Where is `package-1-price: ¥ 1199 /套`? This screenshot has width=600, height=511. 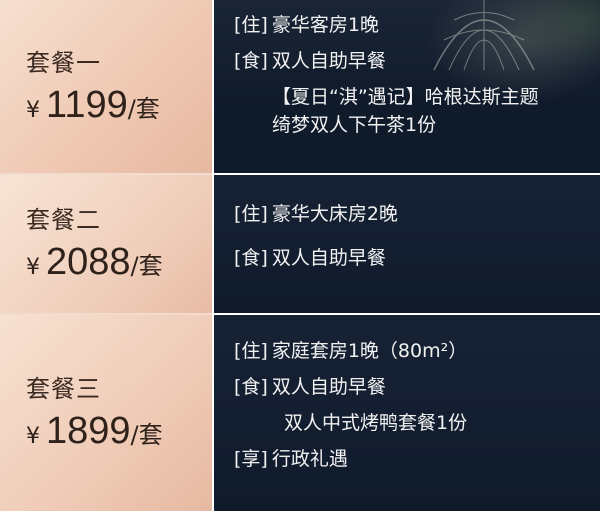 package-1-price: ¥ 1199 /套 is located at coordinates (119, 105).